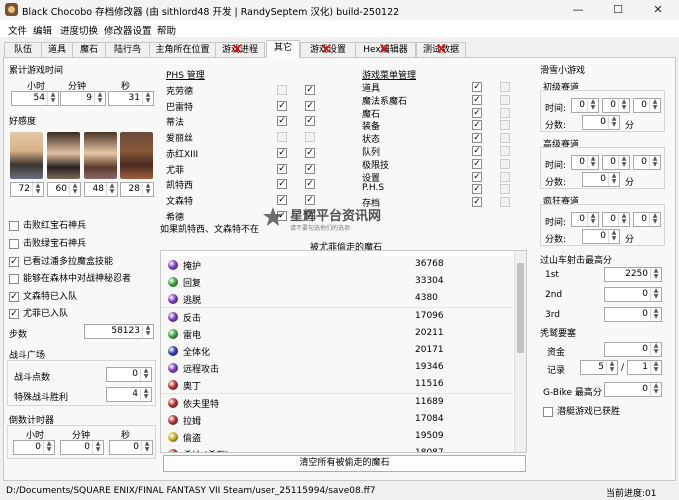 The image size is (679, 500). I want to click on countdown-seconds-spinbox: 0 ▲ ▼, so click(131, 447).